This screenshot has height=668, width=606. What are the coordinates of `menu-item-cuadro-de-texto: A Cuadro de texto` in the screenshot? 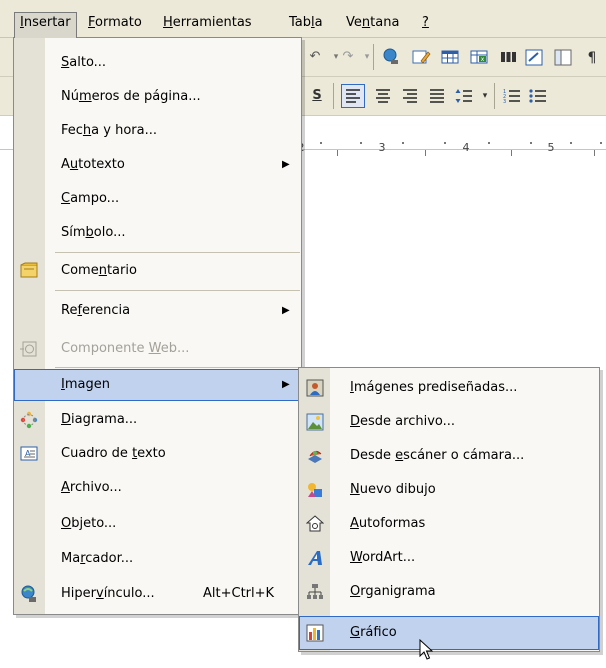 It's located at (157, 454).